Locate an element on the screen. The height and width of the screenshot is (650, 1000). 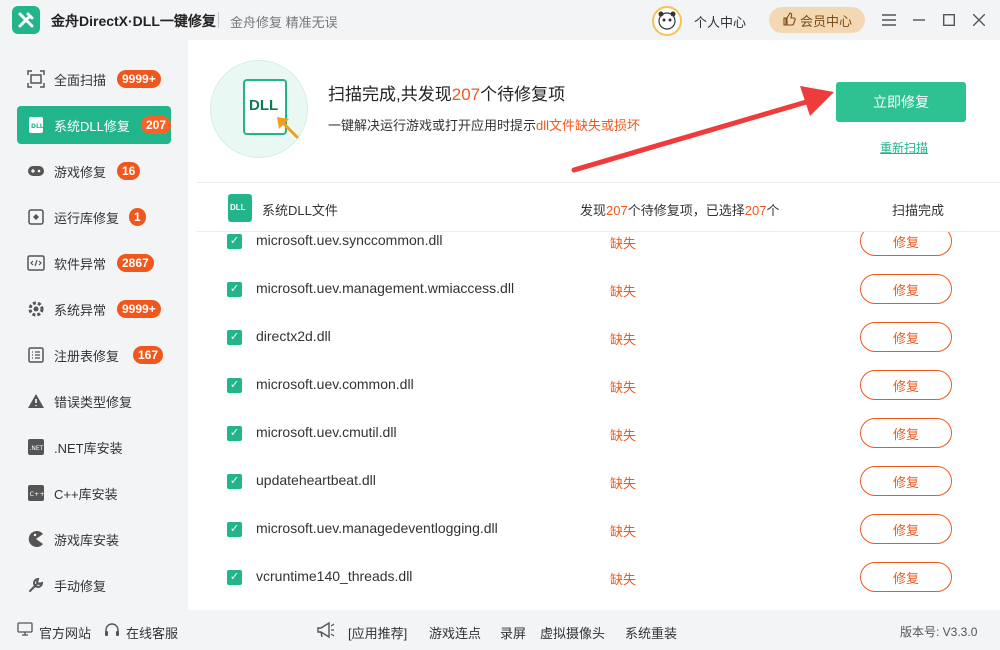
sidebar-item-runtime-repair: 运行库修复 1 is located at coordinates (94, 217).